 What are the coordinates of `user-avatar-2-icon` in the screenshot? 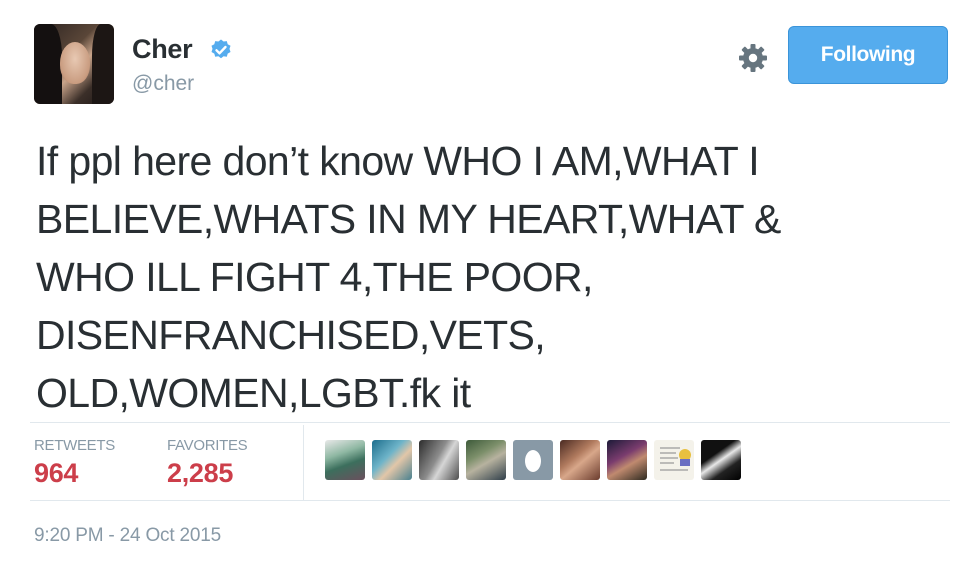 It's located at (392, 460).